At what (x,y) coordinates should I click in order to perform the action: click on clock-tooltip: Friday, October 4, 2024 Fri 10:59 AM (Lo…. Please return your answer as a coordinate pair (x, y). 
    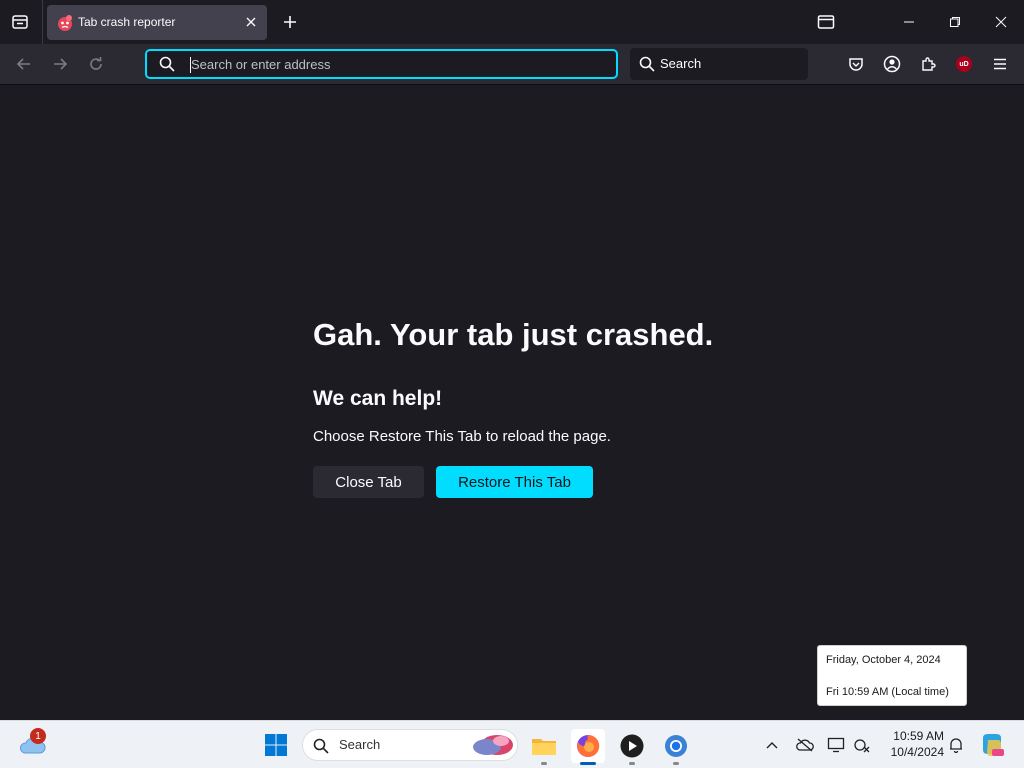
    Looking at the image, I should click on (892, 675).